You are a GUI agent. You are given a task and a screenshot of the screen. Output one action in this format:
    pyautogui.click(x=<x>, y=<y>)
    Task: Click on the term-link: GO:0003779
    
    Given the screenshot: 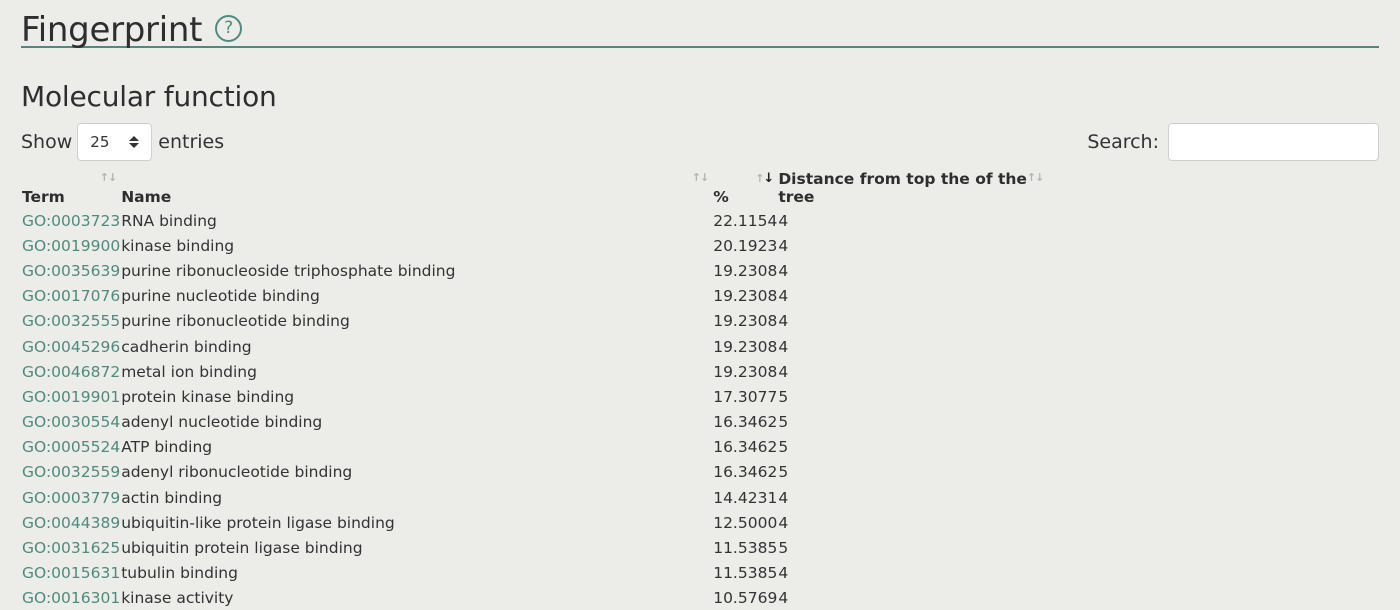 What is the action you would take?
    pyautogui.click(x=71, y=498)
    